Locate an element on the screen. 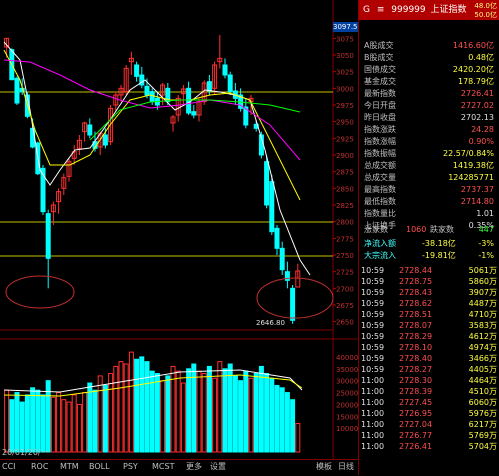  quote-value: 124285771 is located at coordinates (471, 177).